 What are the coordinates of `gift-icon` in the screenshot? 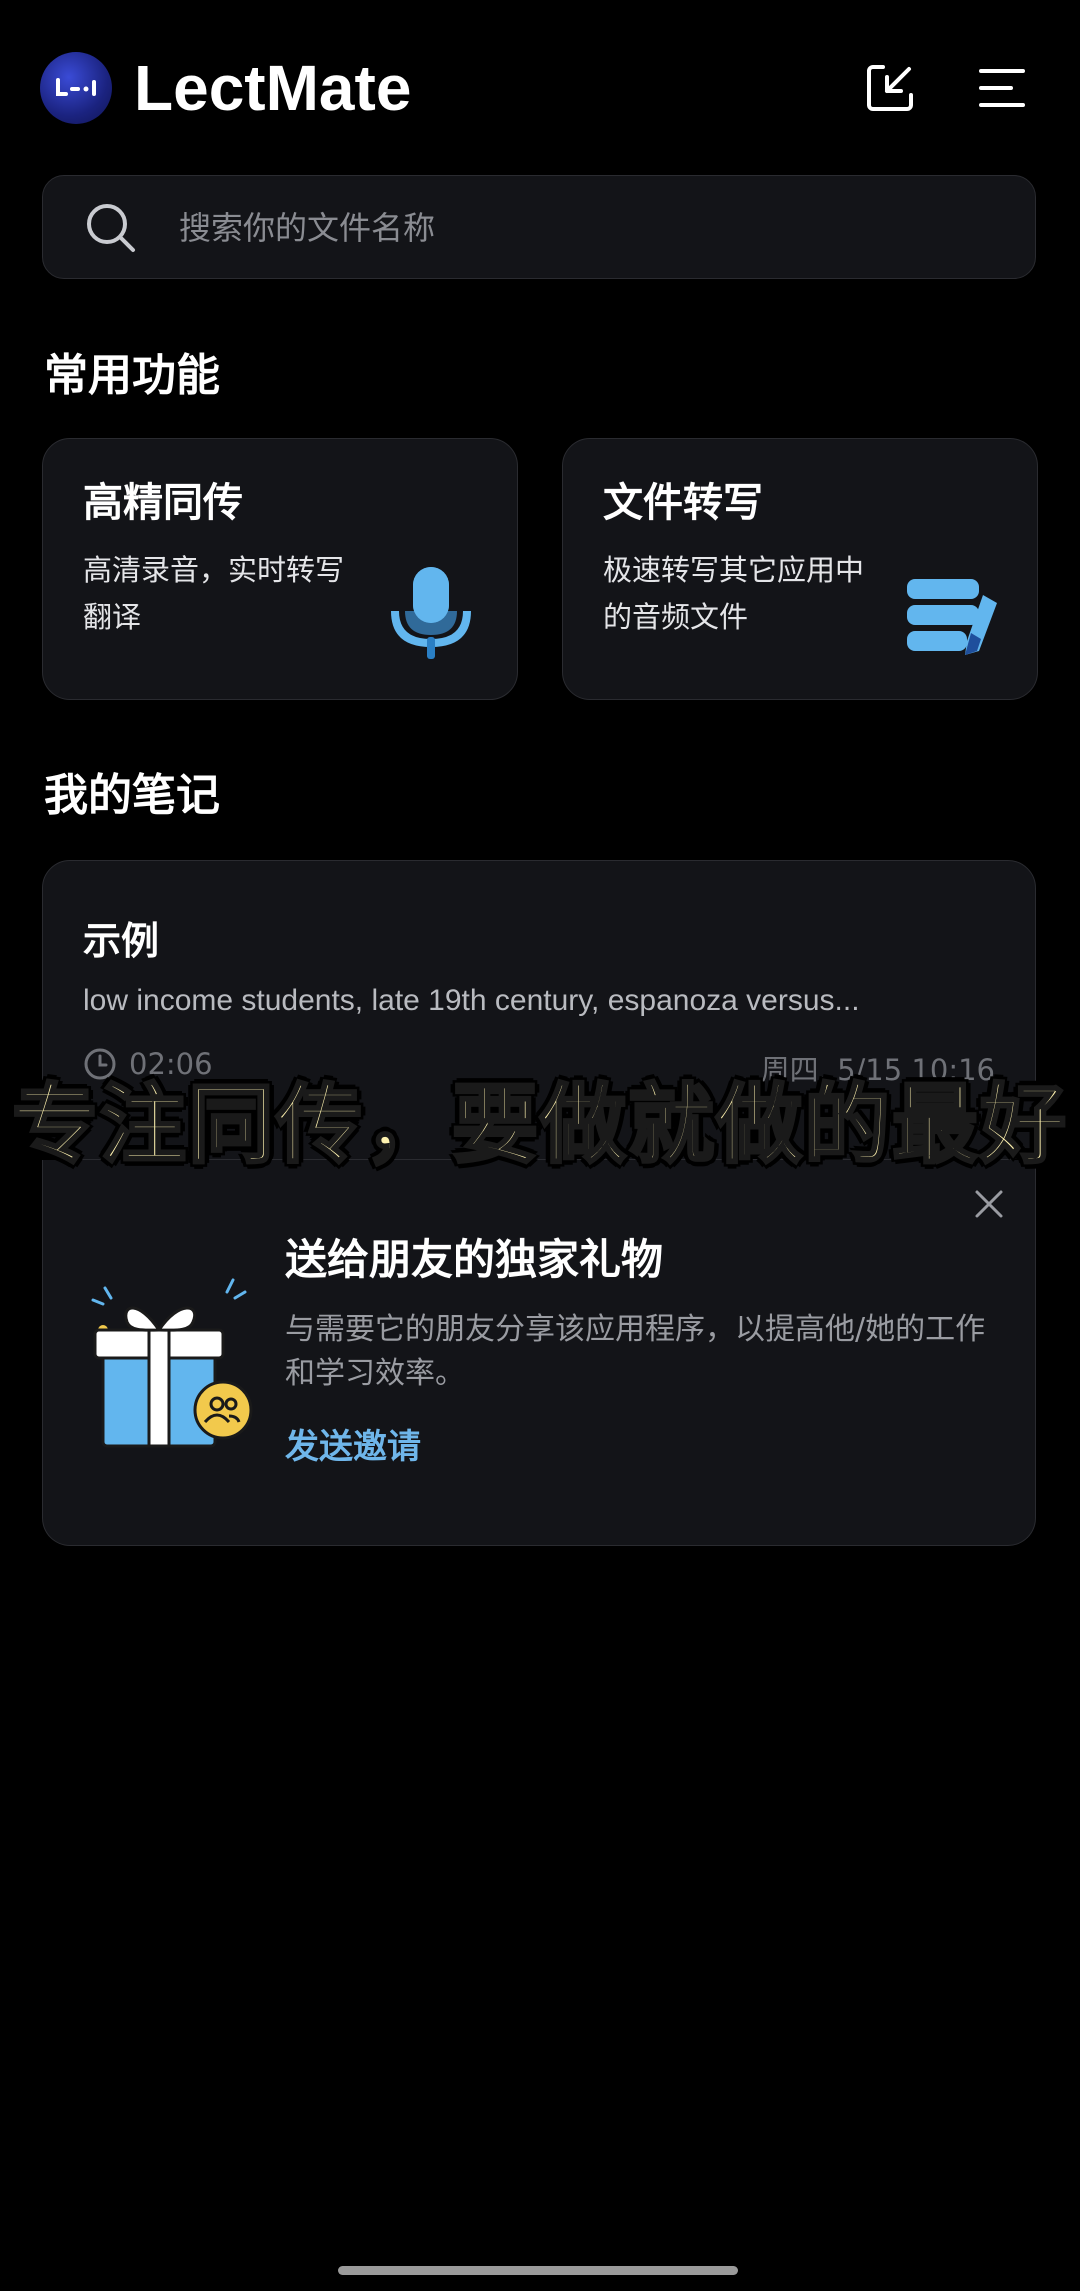 It's located at (172, 1363).